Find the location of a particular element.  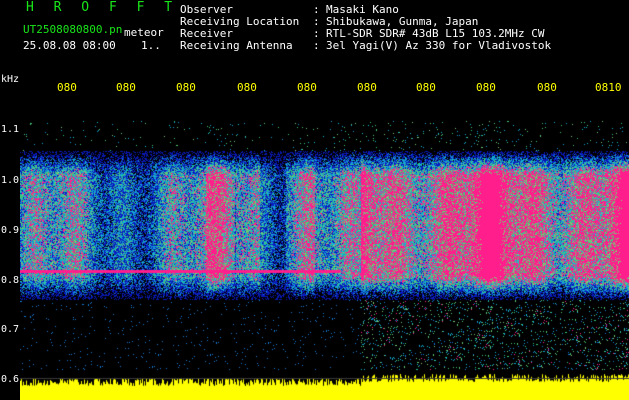

y-tick-label: 0.6 is located at coordinates (10, 379).